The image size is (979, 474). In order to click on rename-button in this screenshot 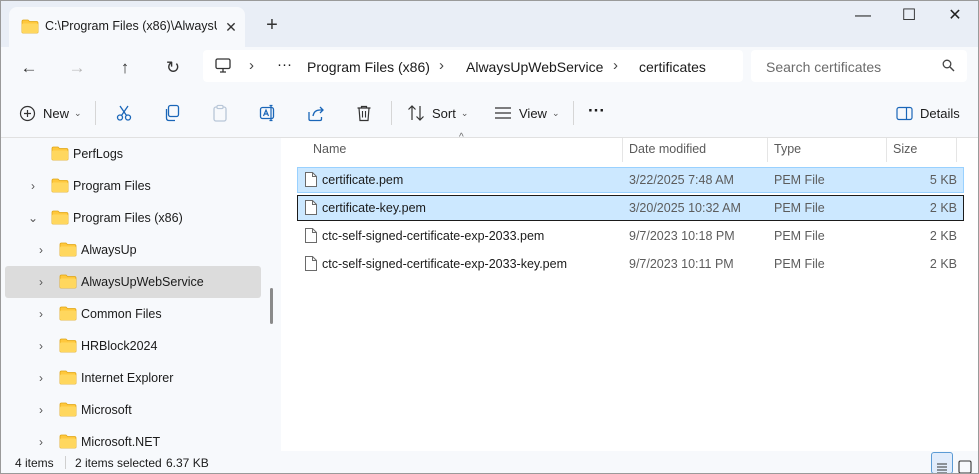, I will do `click(268, 113)`.